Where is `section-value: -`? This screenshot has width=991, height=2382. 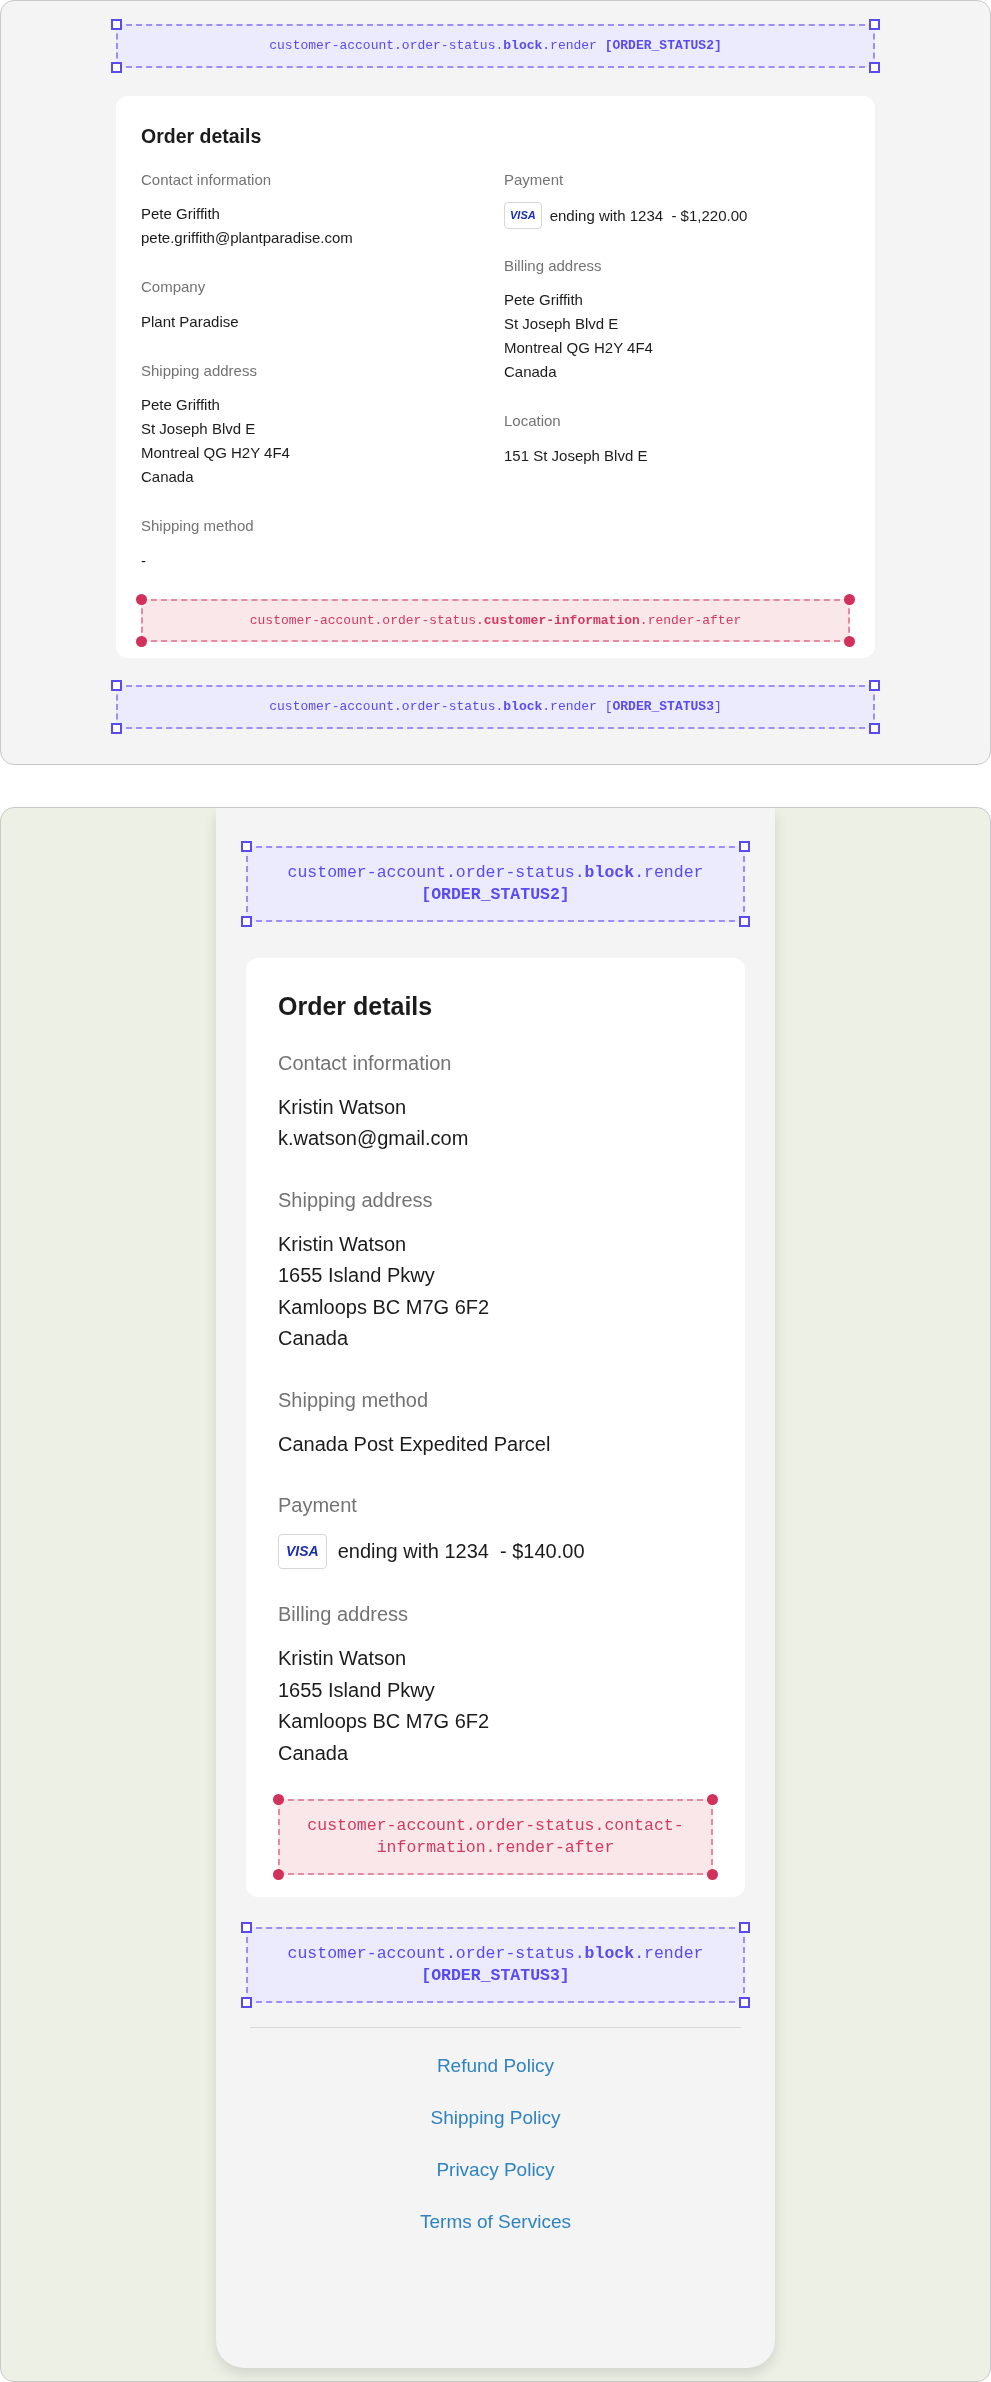
section-value: - is located at coordinates (144, 560).